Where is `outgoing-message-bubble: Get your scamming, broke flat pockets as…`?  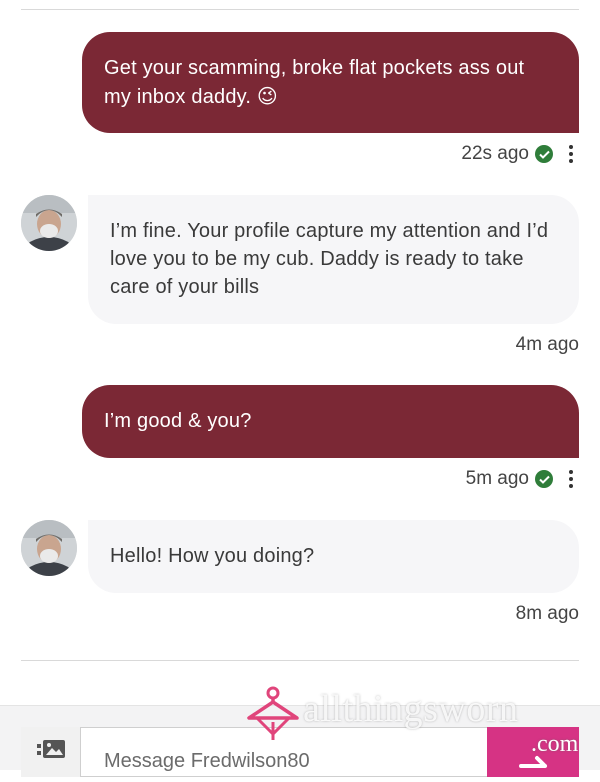 outgoing-message-bubble: Get your scamming, broke flat pockets as… is located at coordinates (330, 82).